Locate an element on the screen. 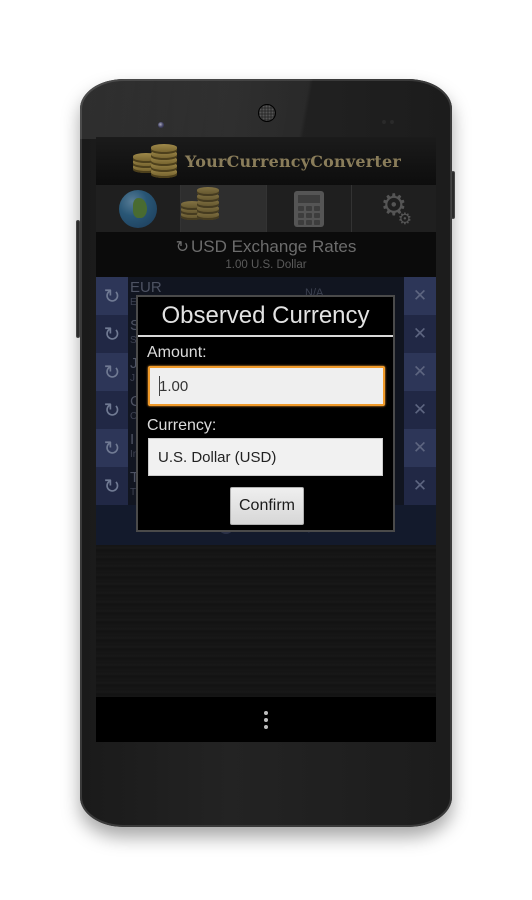  currency-name: J is located at coordinates (132, 378).